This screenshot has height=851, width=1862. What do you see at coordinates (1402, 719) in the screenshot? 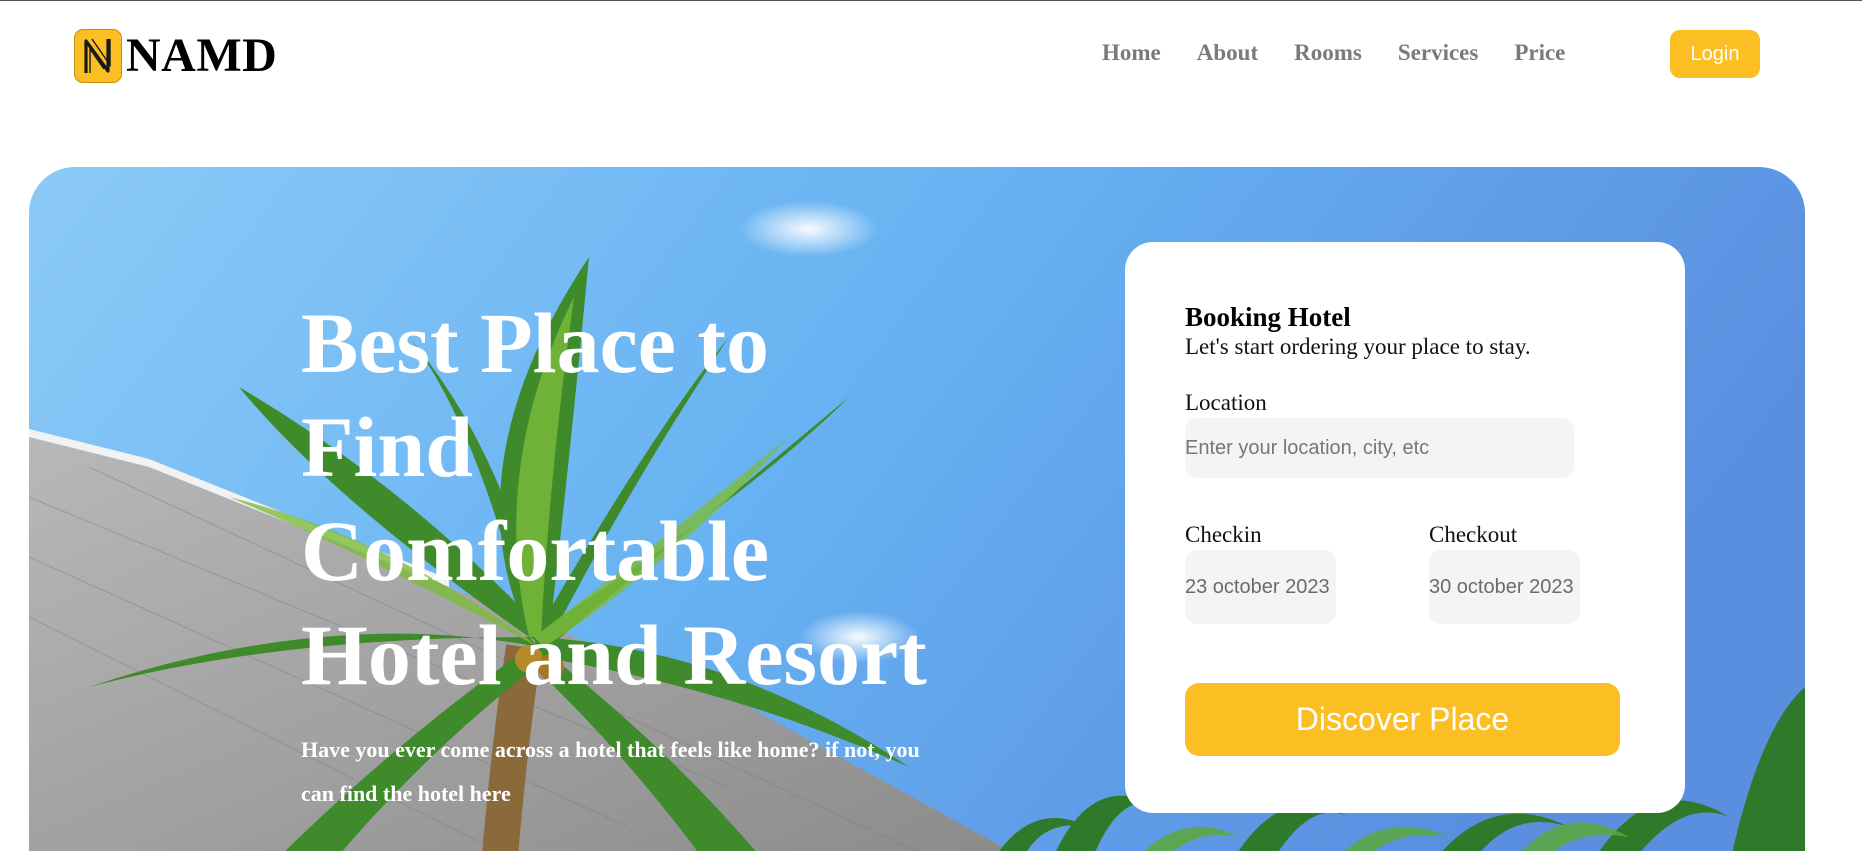
I see `discover-place-button: Discover Place` at bounding box center [1402, 719].